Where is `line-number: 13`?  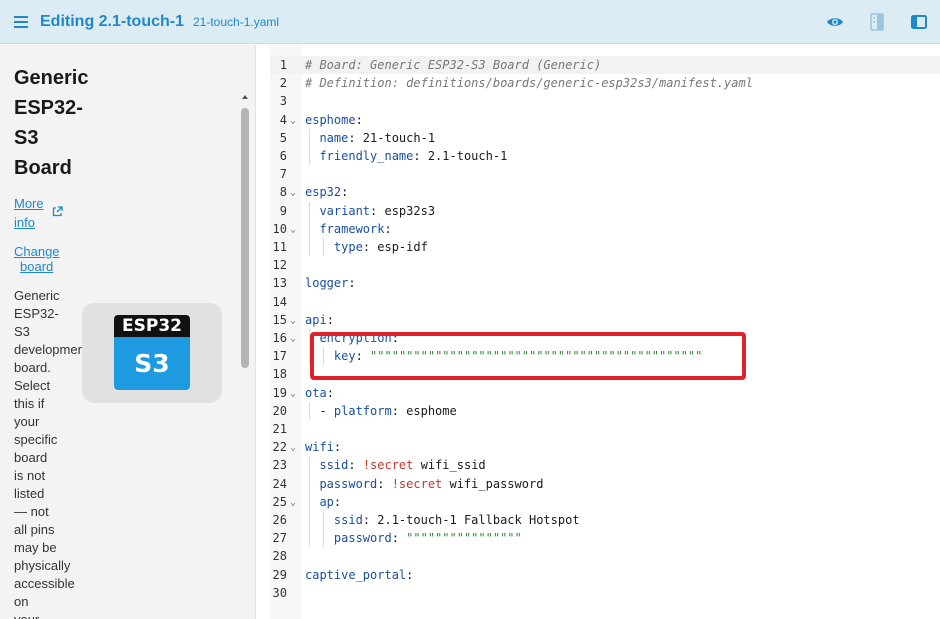
line-number: 13 is located at coordinates (279, 283).